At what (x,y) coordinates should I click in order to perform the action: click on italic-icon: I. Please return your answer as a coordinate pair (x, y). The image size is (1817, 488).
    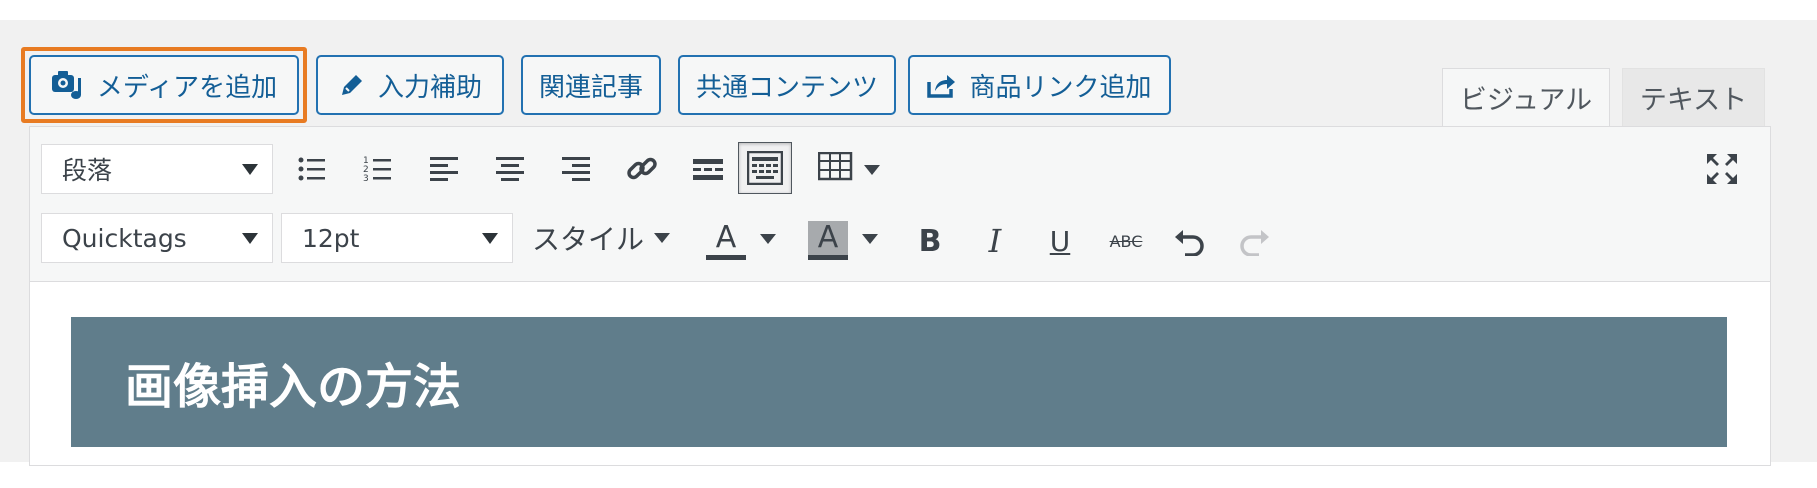
    Looking at the image, I should click on (995, 241).